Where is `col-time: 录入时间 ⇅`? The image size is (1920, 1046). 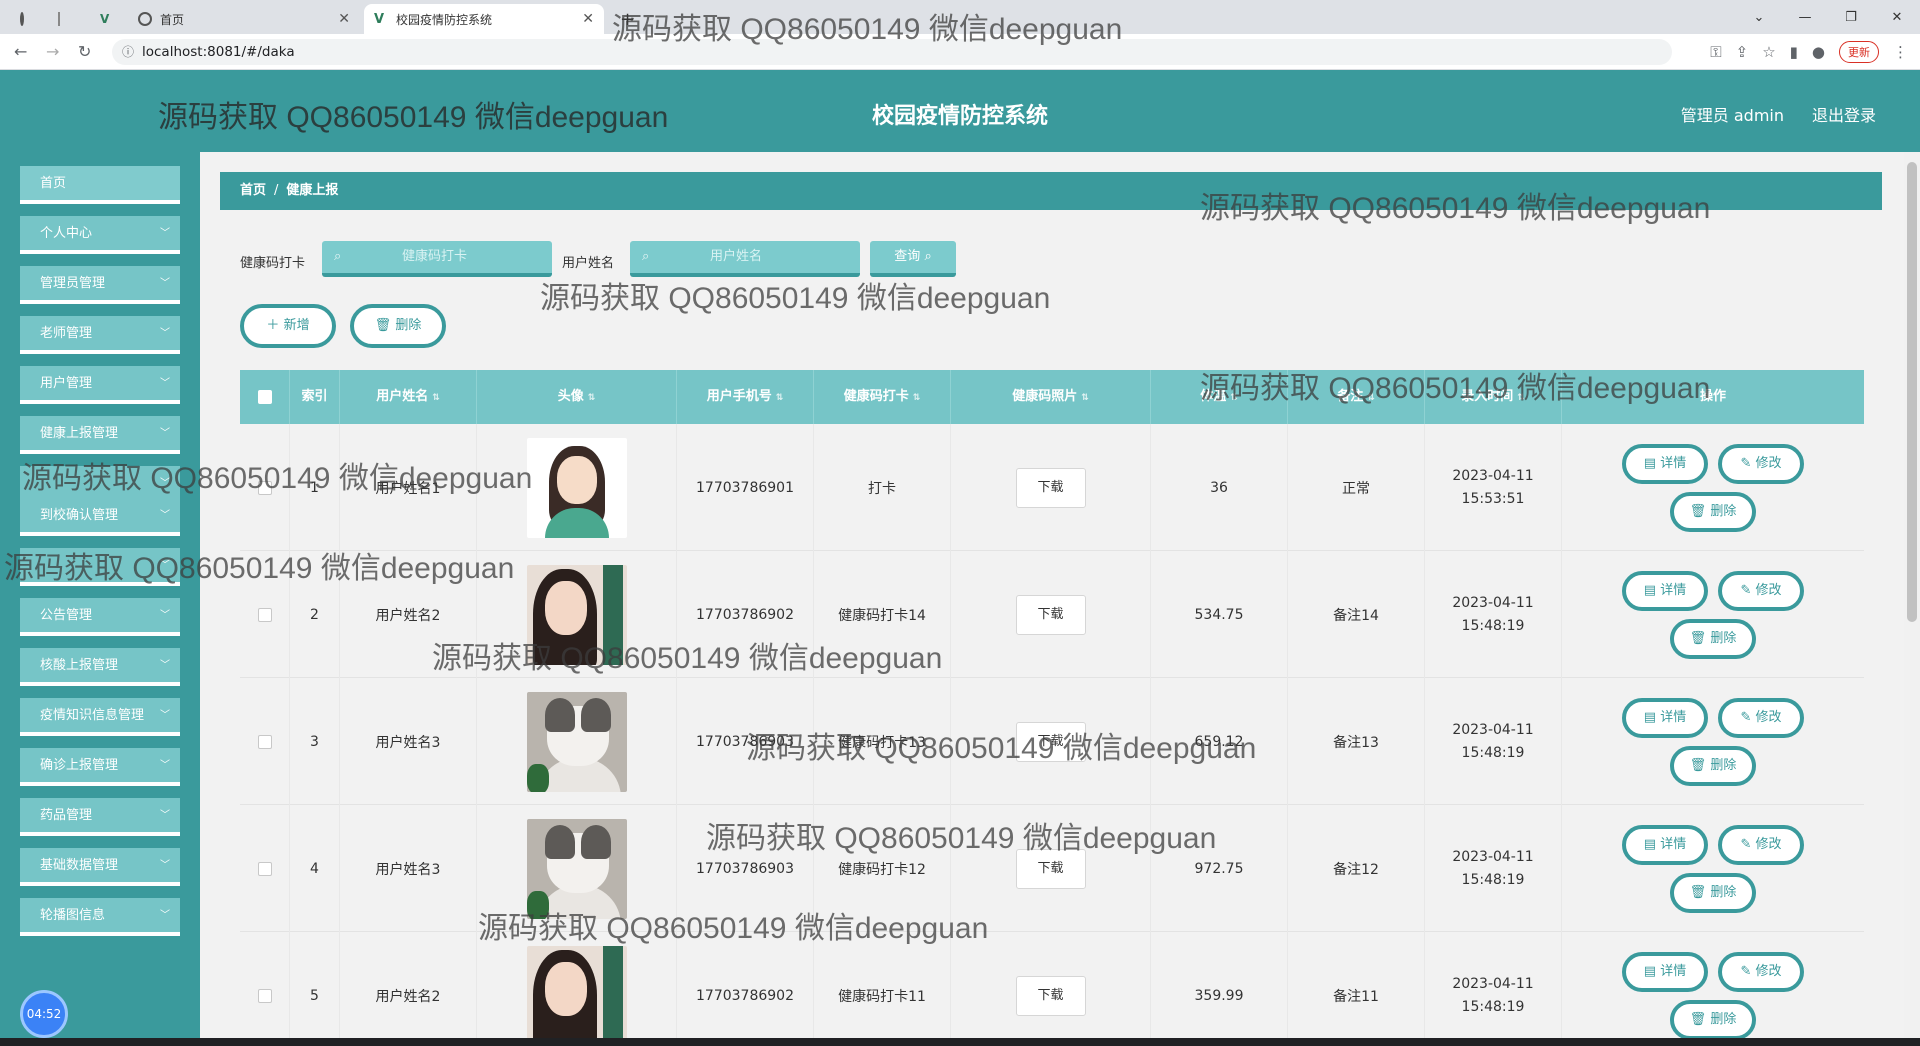
col-time: 录入时间 ⇅ is located at coordinates (1493, 397).